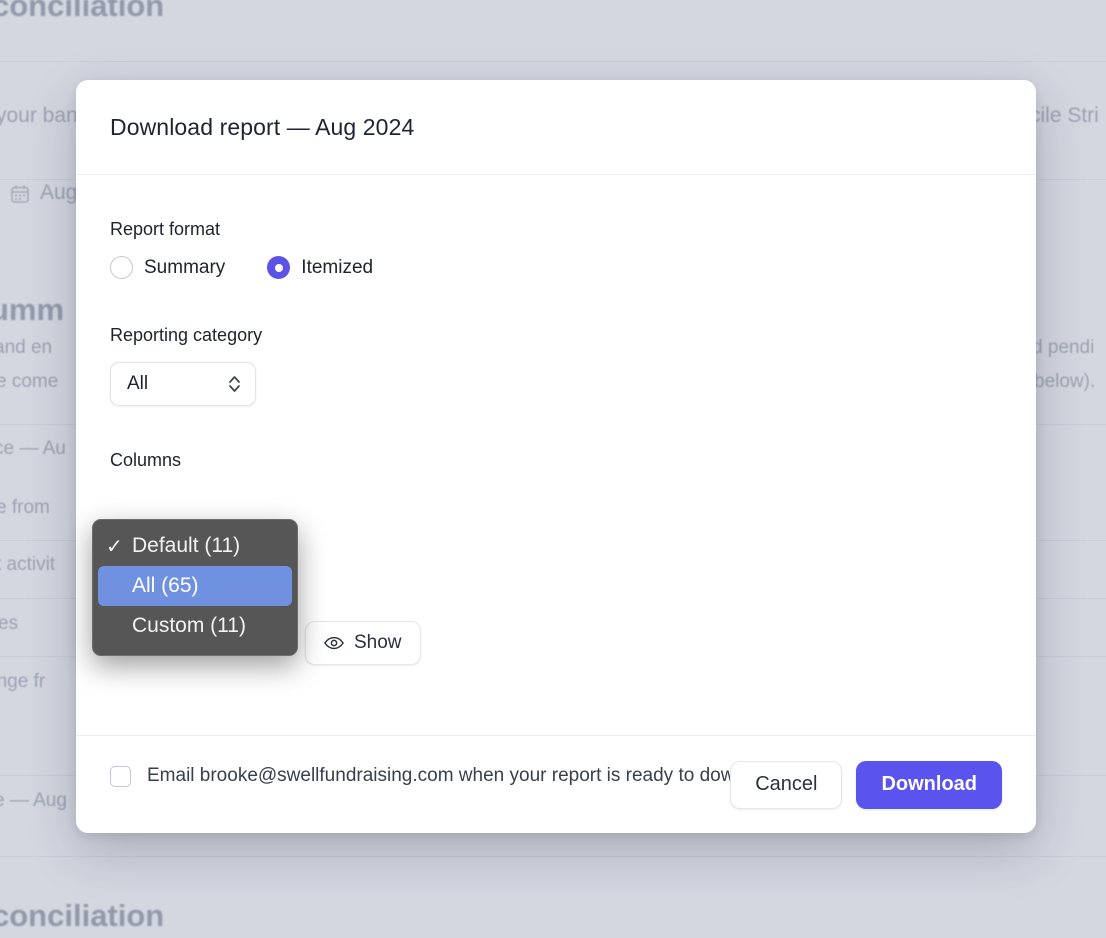 Image resolution: width=1106 pixels, height=938 pixels. Describe the element at coordinates (33, 800) in the screenshot. I see `bg-row-aug: e — Aug` at that location.